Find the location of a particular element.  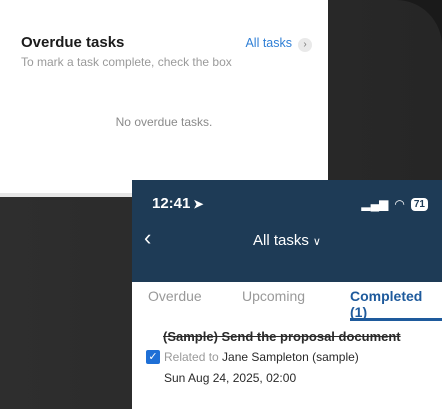

tab-overdue: Overdue is located at coordinates (175, 296).